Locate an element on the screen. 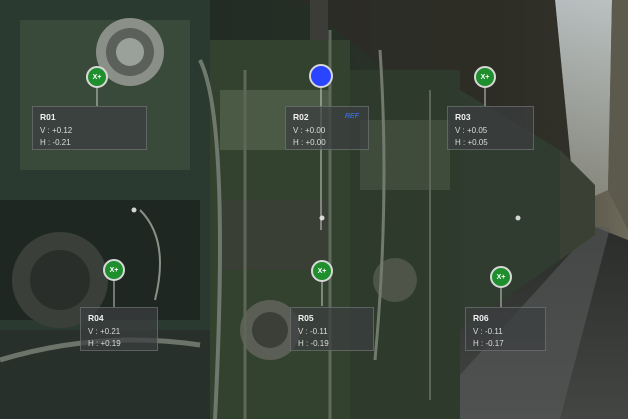 This screenshot has height=419, width=628. add-marker-r05: X+ is located at coordinates (322, 271).